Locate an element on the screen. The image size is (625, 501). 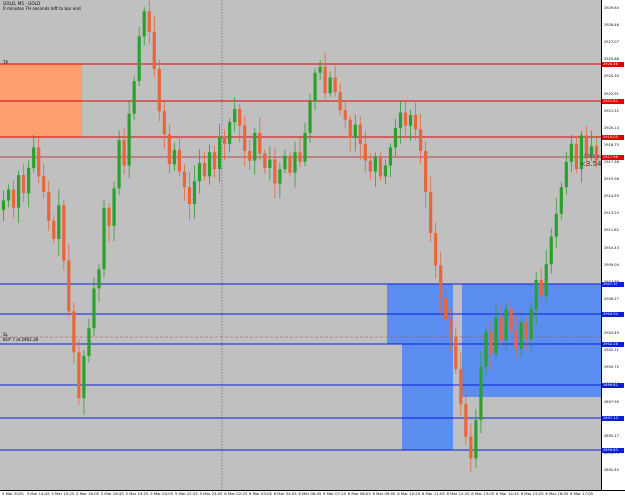
level-tag-blue-3: 2902.28 is located at coordinates (613, 344).